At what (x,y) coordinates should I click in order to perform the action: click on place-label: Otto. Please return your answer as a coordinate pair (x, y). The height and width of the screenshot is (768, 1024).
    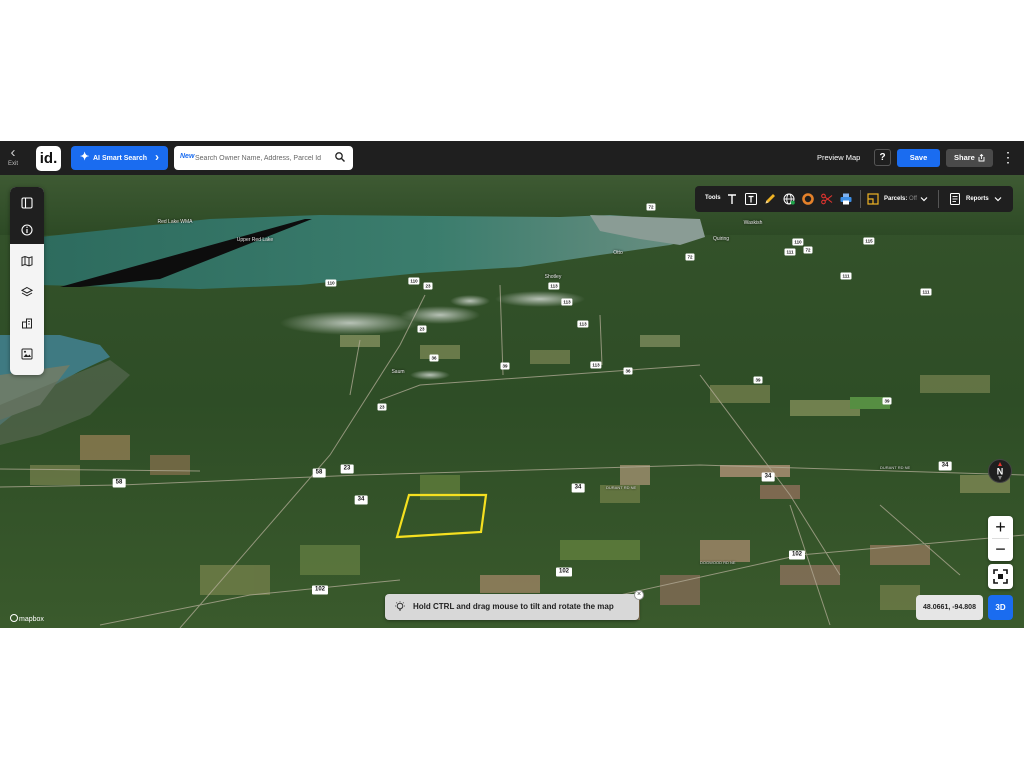
    Looking at the image, I should click on (618, 253).